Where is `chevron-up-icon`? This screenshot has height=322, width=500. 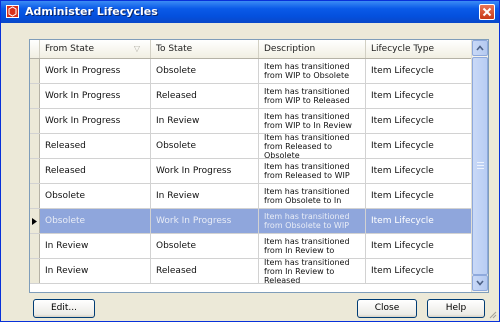
chevron-up-icon is located at coordinates (480, 48).